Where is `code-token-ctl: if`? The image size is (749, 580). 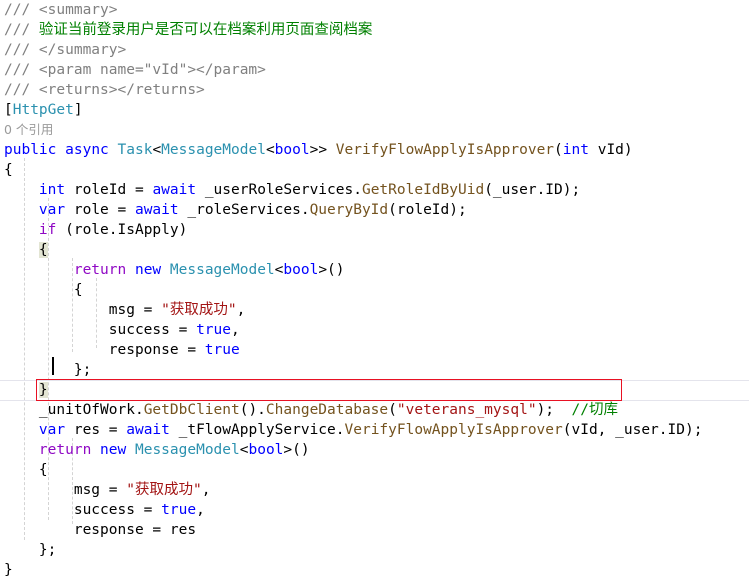
code-token-ctl: if is located at coordinates (47, 230).